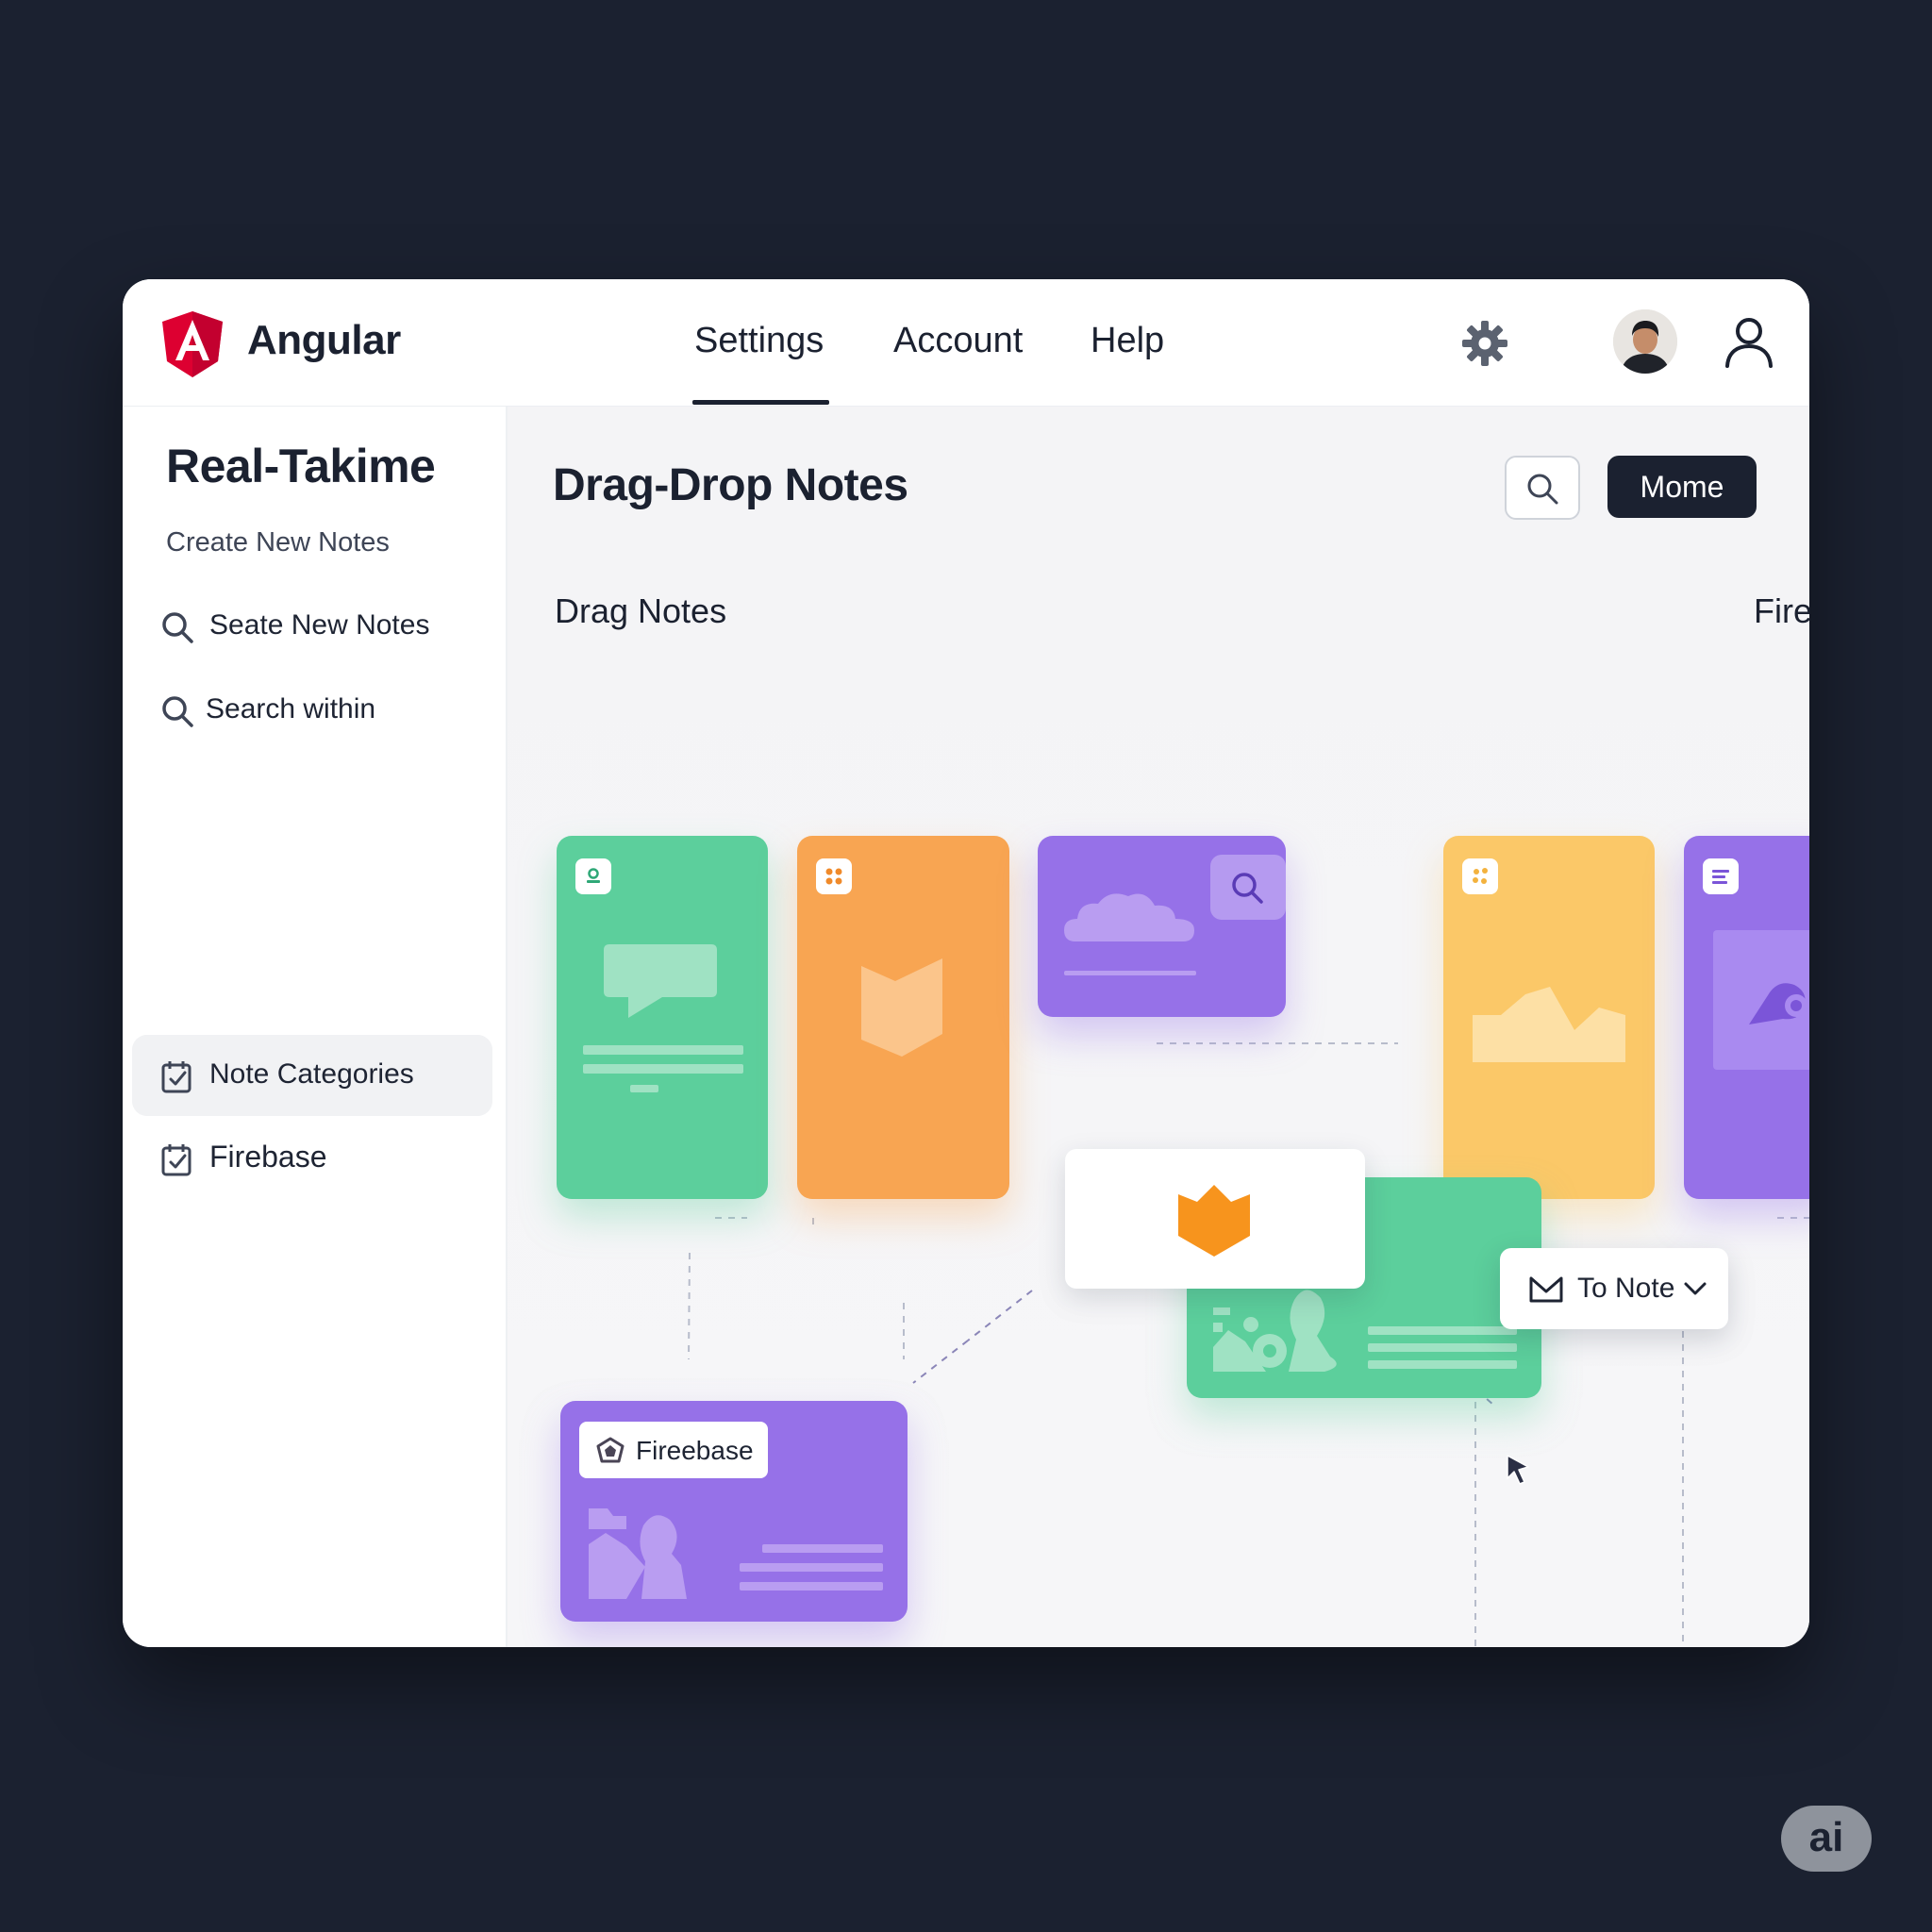 The height and width of the screenshot is (1932, 1932). What do you see at coordinates (1484, 344) in the screenshot?
I see `gear-icon` at bounding box center [1484, 344].